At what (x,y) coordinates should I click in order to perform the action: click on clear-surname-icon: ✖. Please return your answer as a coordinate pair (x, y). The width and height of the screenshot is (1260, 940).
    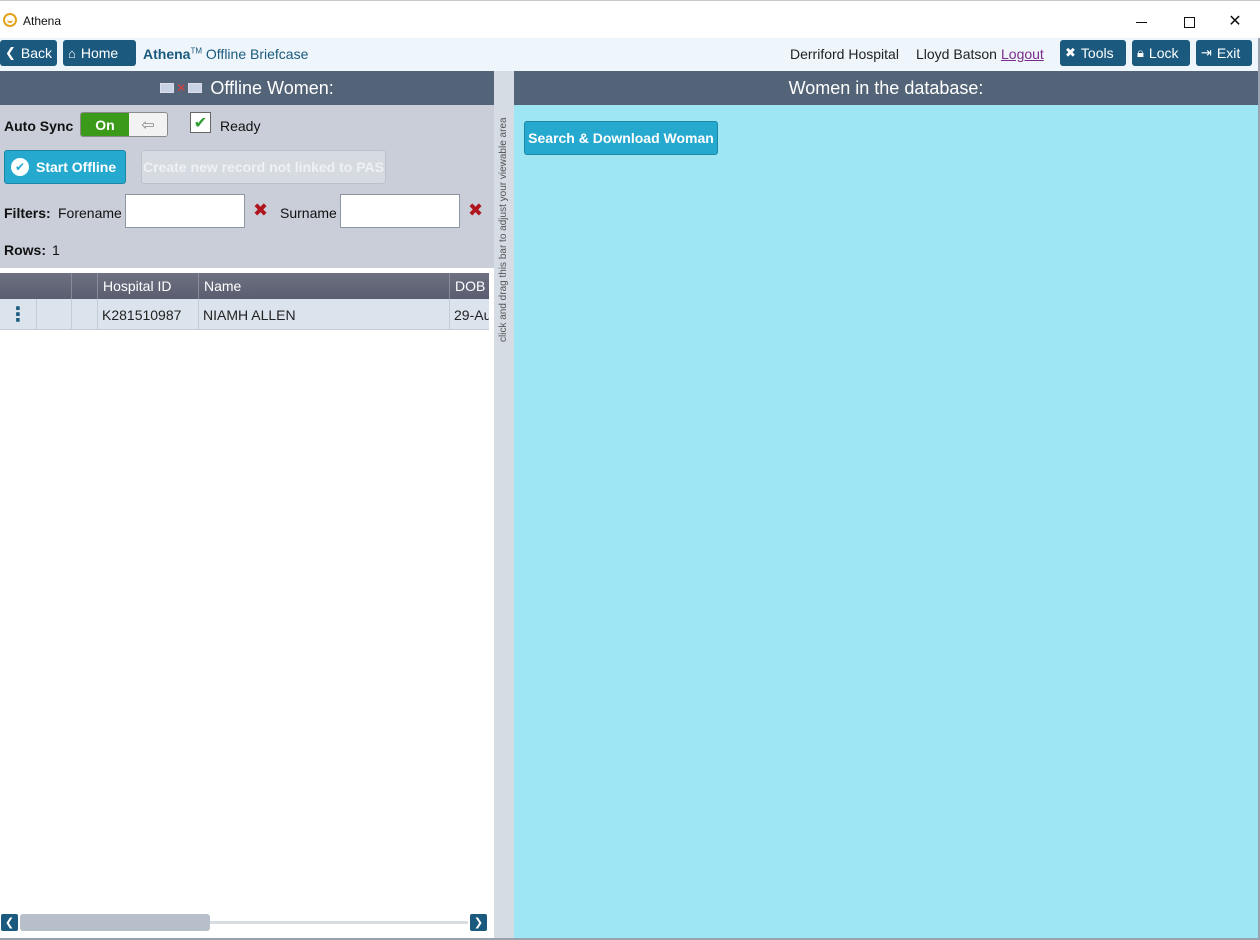
    Looking at the image, I should click on (475, 210).